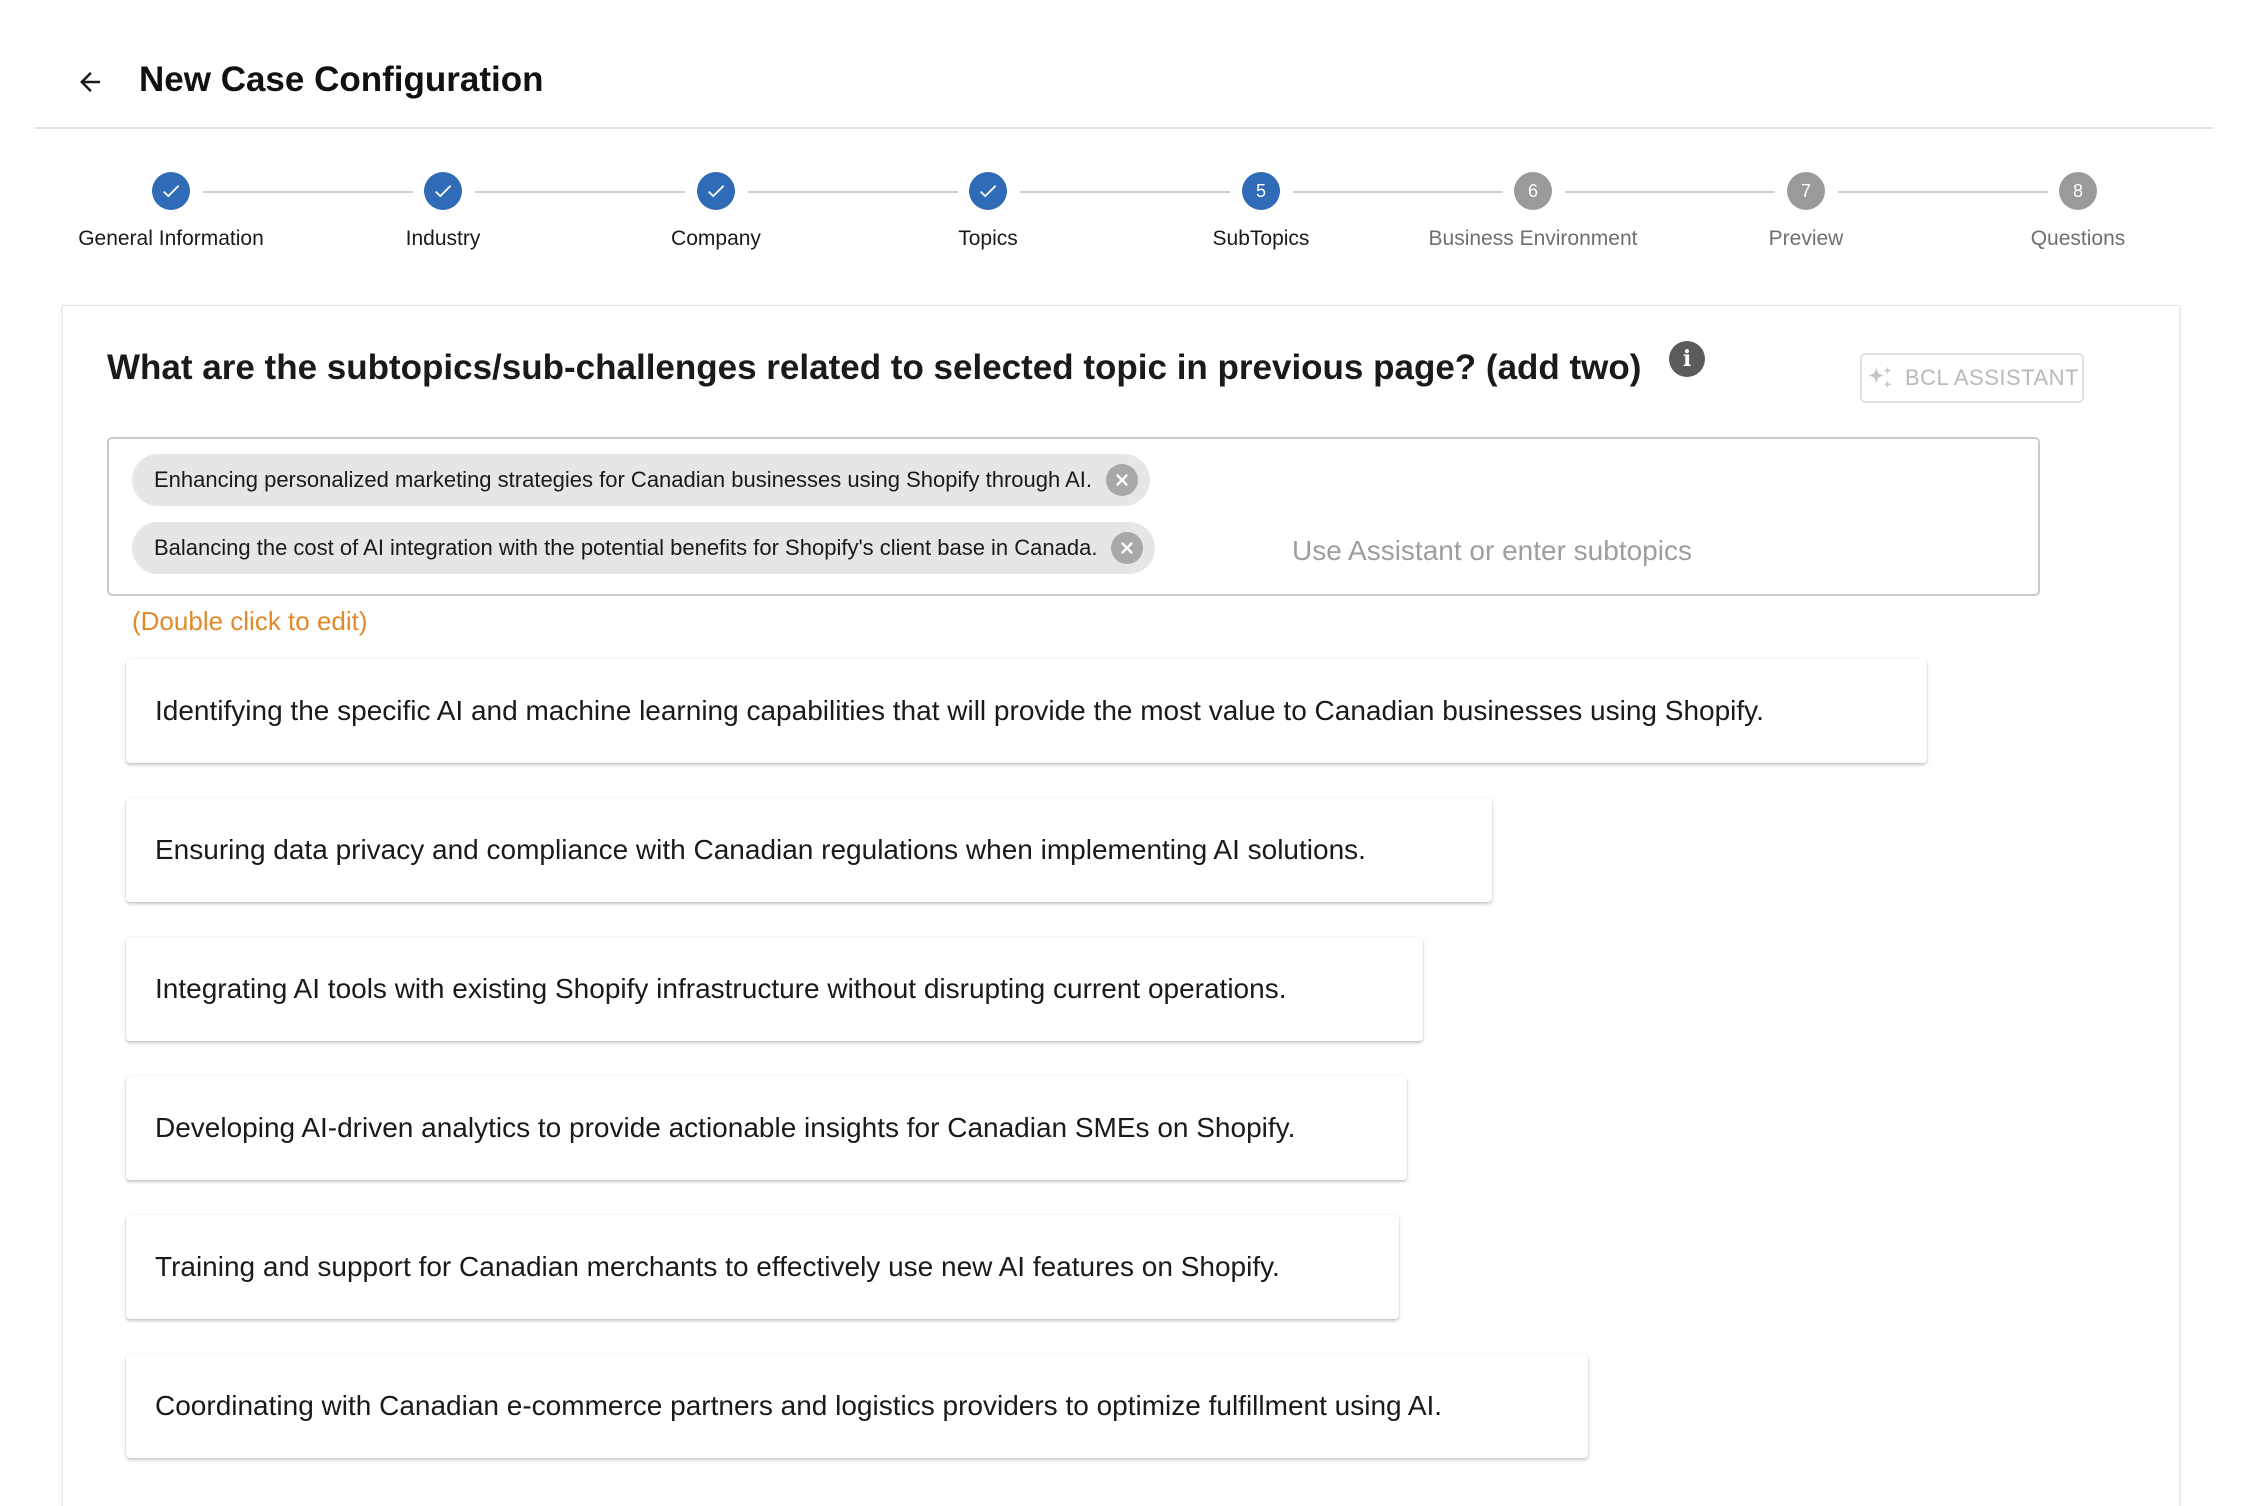  What do you see at coordinates (1533, 238) in the screenshot?
I see `step-label: Business Environment` at bounding box center [1533, 238].